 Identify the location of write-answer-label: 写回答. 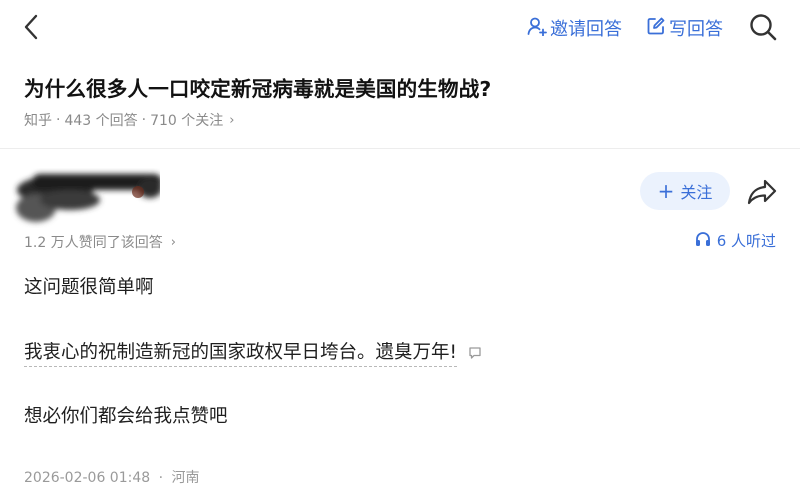
(696, 29).